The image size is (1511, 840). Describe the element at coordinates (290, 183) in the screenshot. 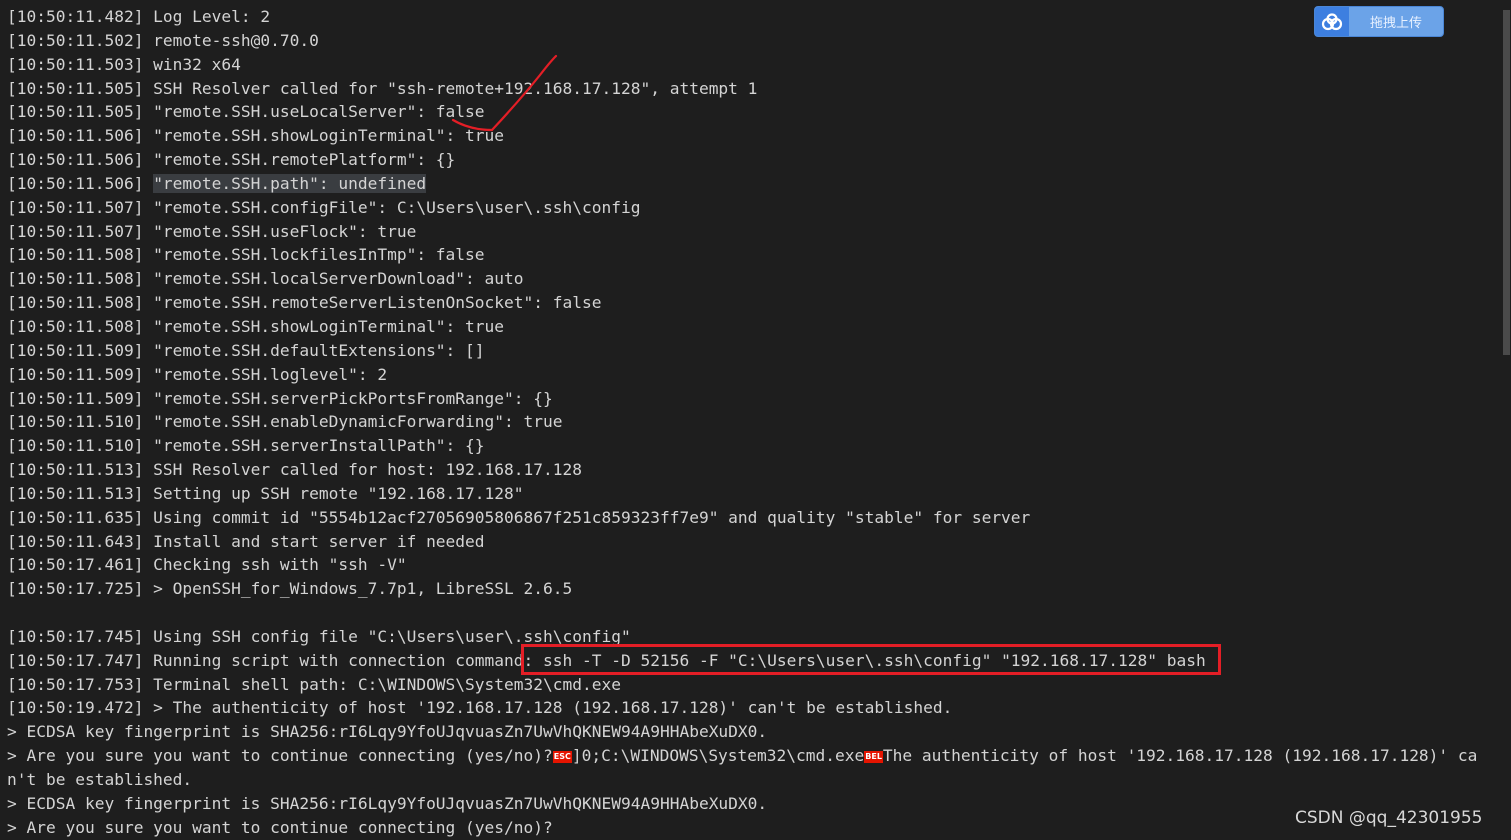

I see `selected-text: "remote.SSH.path": undefined` at that location.